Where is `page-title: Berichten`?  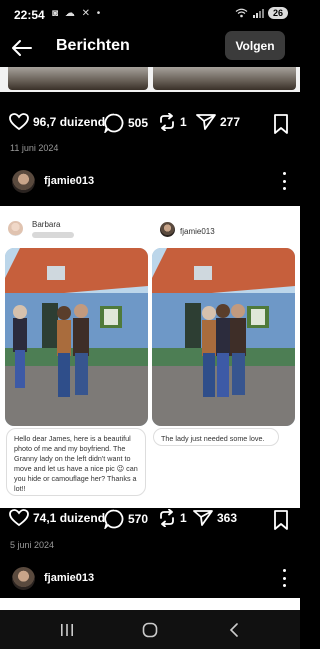 page-title: Berichten is located at coordinates (93, 45).